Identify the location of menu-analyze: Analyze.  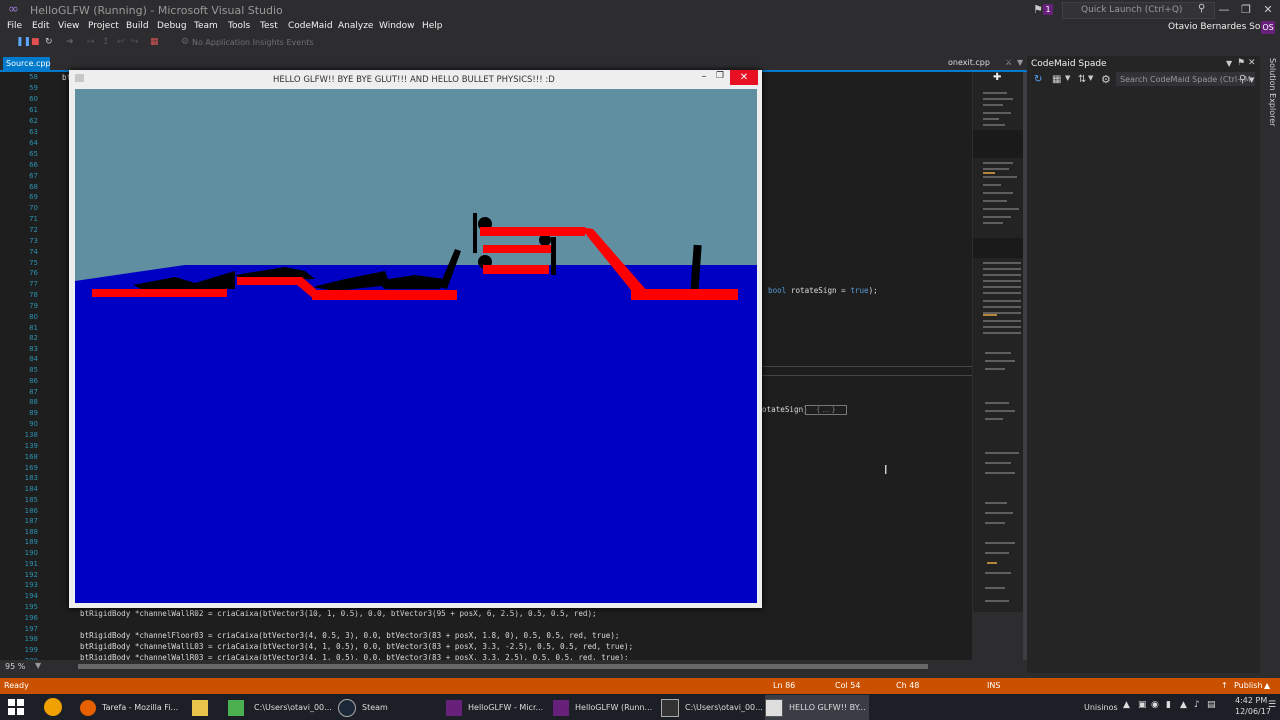
(355, 26).